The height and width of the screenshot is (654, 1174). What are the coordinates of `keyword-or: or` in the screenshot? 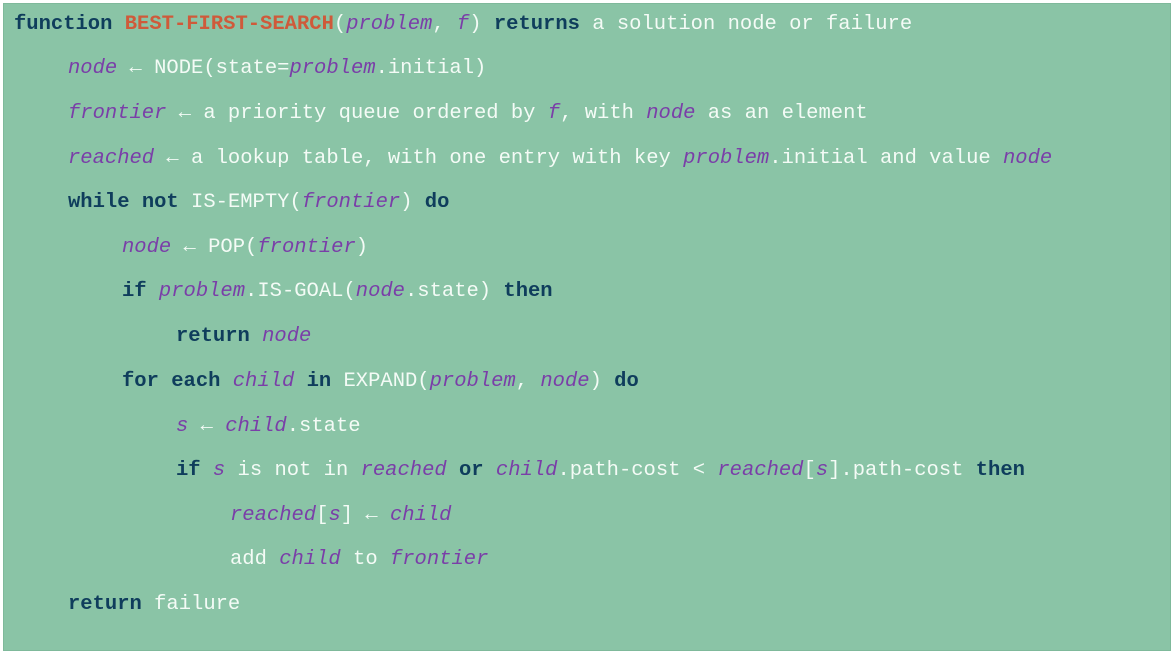 It's located at (471, 470).